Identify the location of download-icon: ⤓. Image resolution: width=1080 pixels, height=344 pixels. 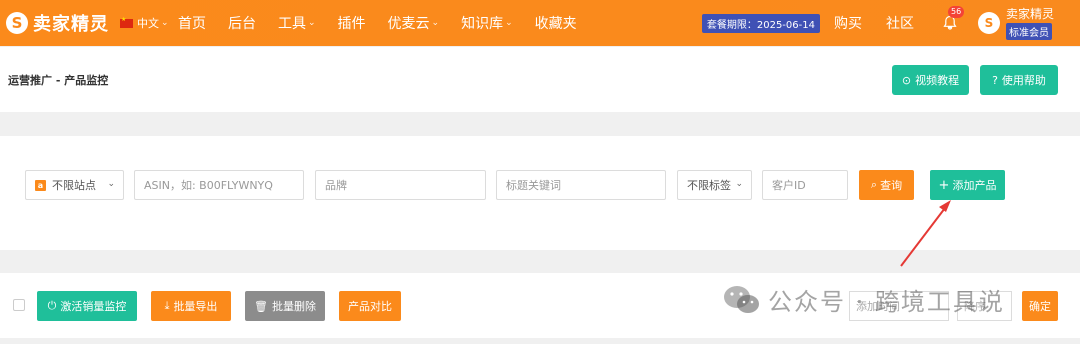
(167, 305).